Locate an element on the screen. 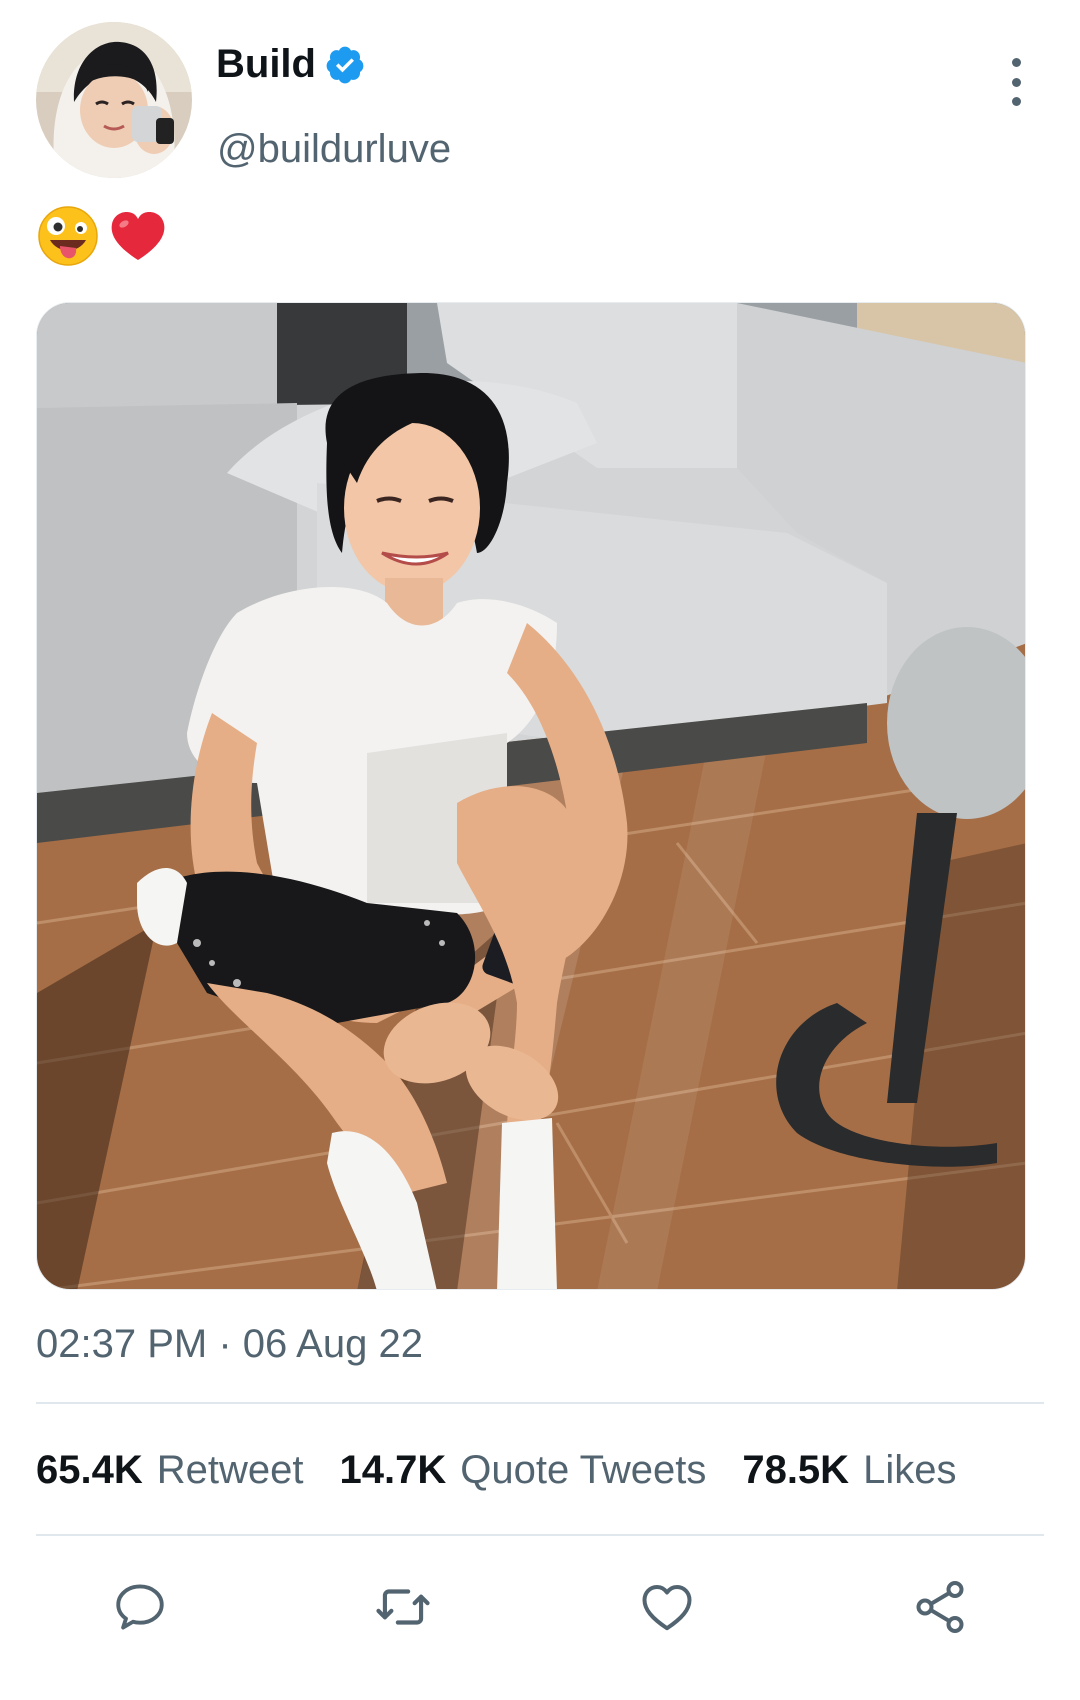 The width and height of the screenshot is (1080, 1700). quotes-stat: 14.7K Quote Tweets is located at coordinates (523, 1470).